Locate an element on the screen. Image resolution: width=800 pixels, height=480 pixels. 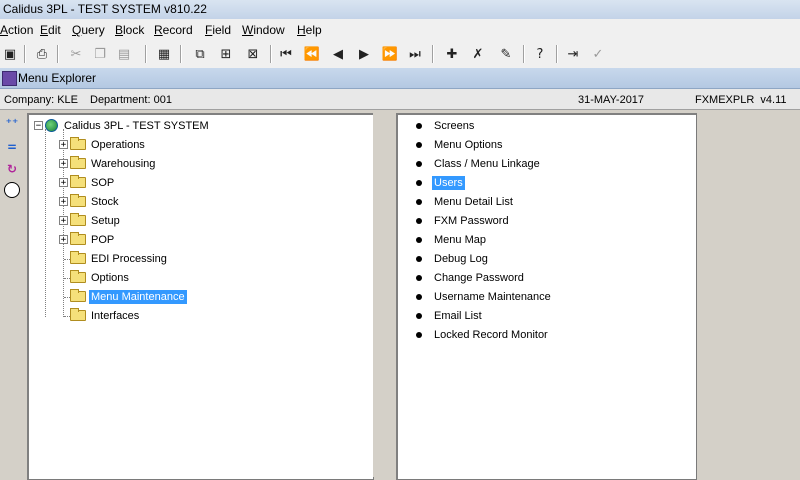
save-icon: ▣ is located at coordinates (10, 54).